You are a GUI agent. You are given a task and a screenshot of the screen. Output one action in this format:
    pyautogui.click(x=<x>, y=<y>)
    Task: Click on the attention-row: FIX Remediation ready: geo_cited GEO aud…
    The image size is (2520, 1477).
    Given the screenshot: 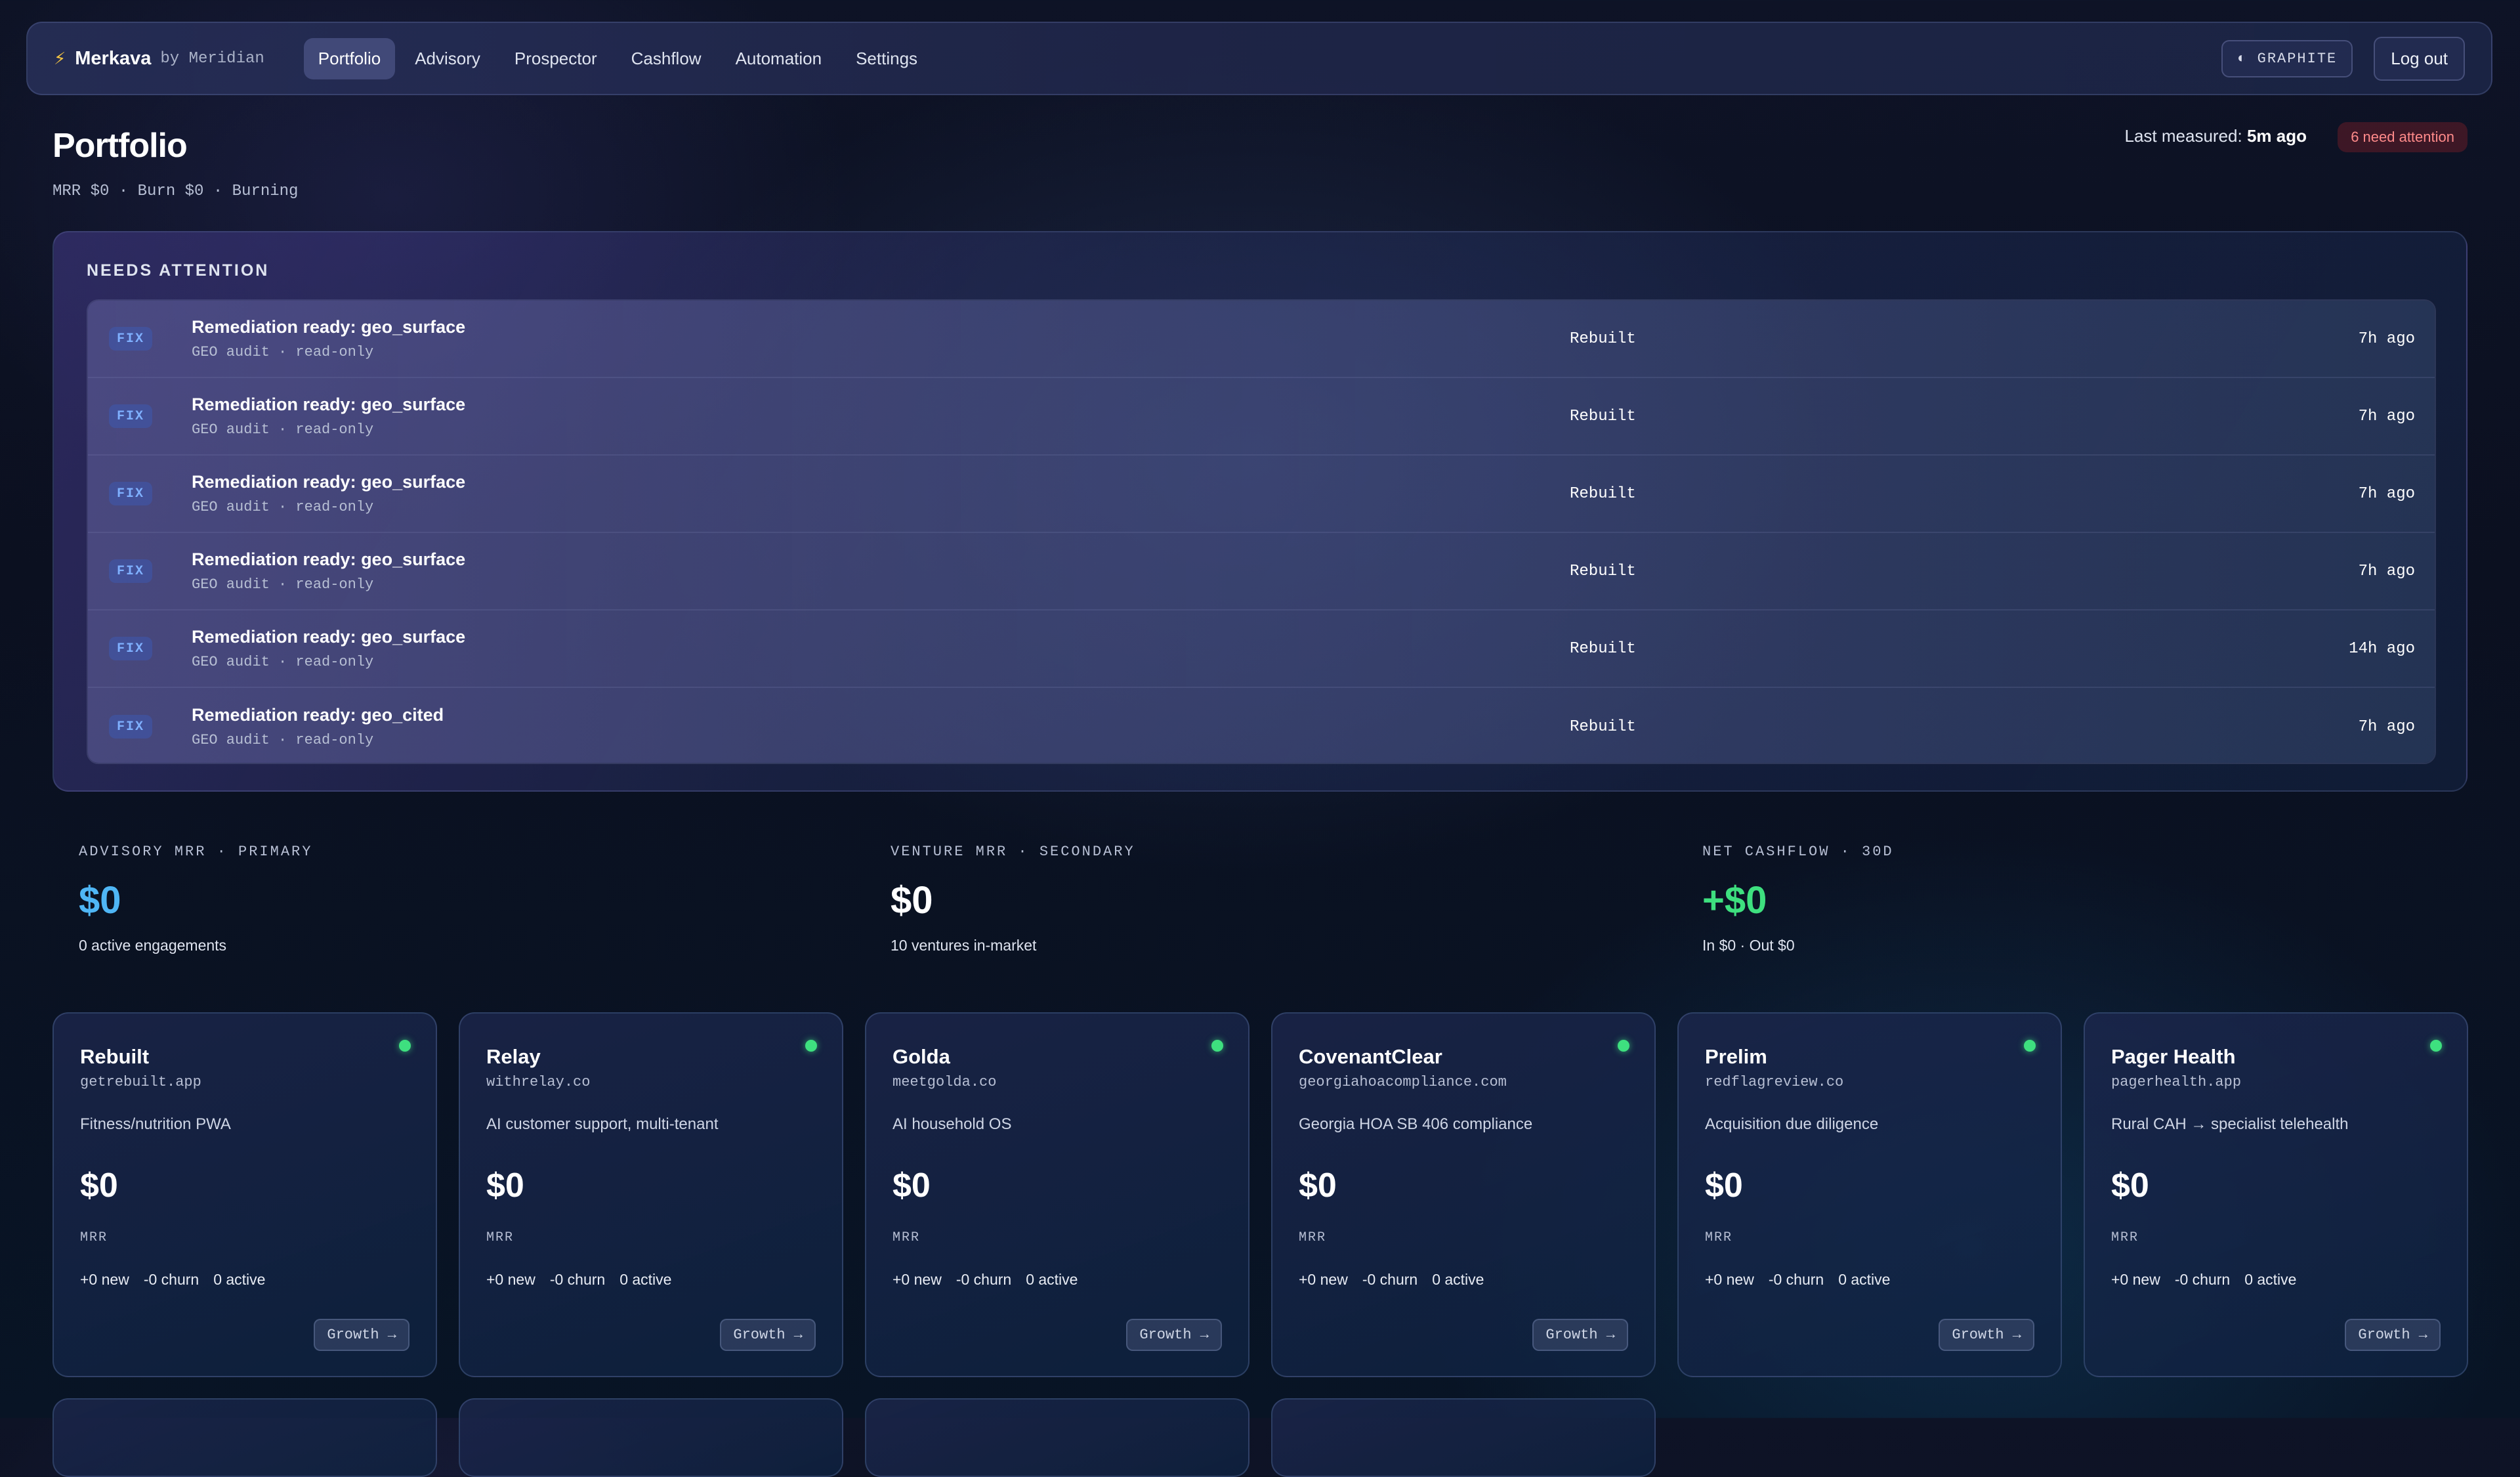 What is the action you would take?
    pyautogui.click(x=1261, y=725)
    